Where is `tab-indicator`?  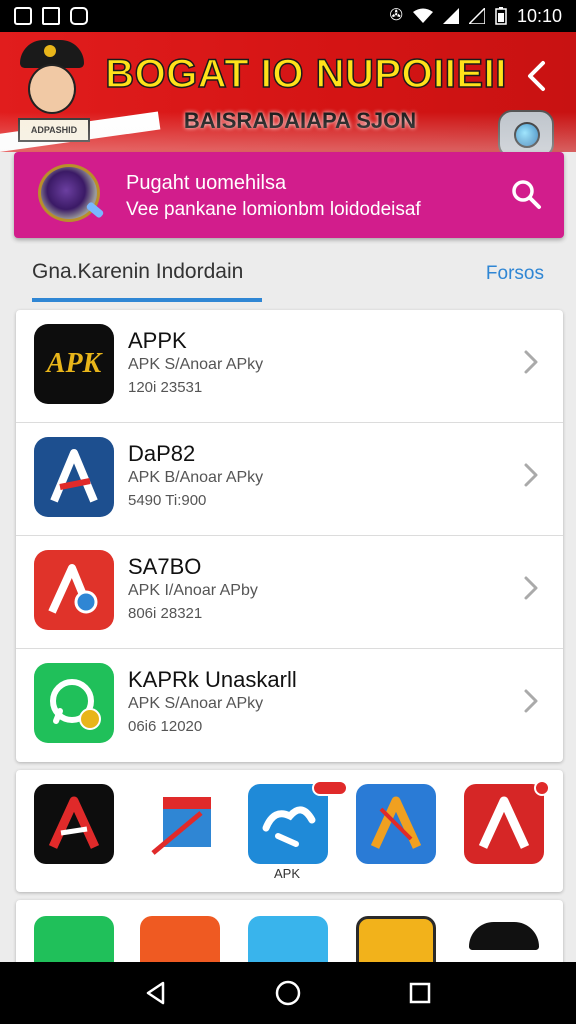
tab-indicator is located at coordinates (147, 300).